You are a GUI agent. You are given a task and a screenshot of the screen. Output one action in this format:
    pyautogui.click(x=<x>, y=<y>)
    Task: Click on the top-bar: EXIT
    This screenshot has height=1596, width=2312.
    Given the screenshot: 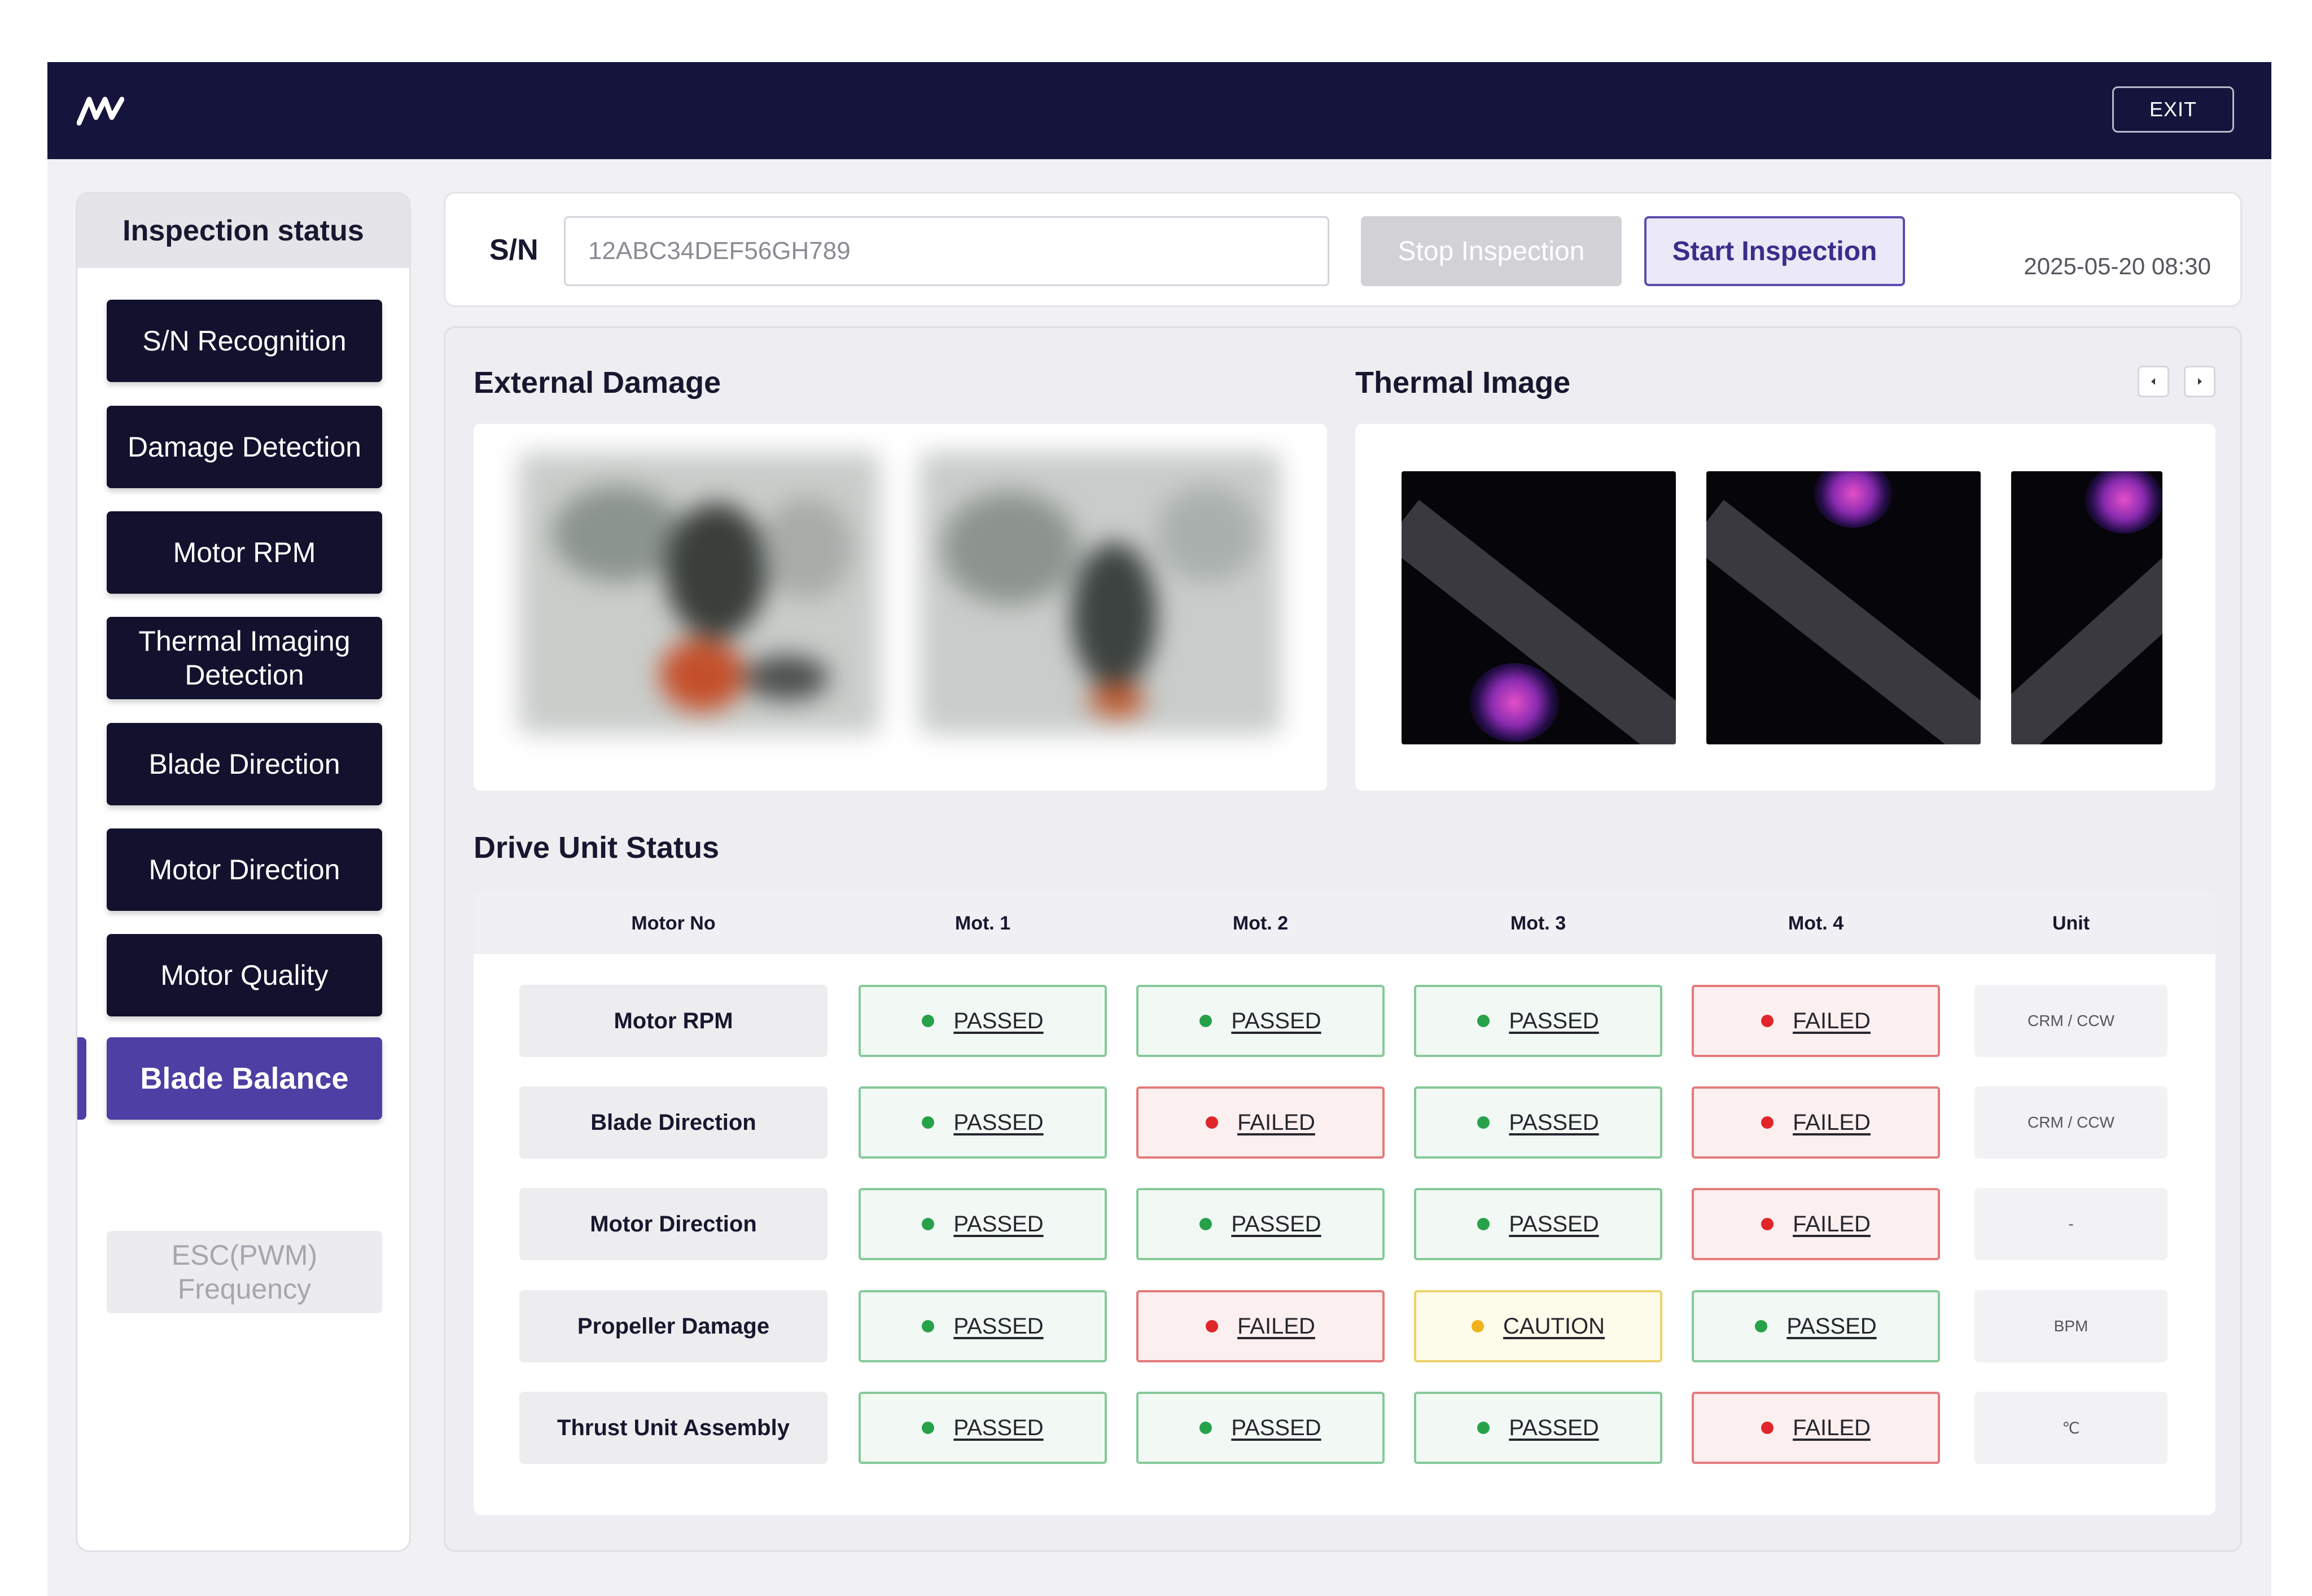 What is the action you would take?
    pyautogui.click(x=1159, y=110)
    